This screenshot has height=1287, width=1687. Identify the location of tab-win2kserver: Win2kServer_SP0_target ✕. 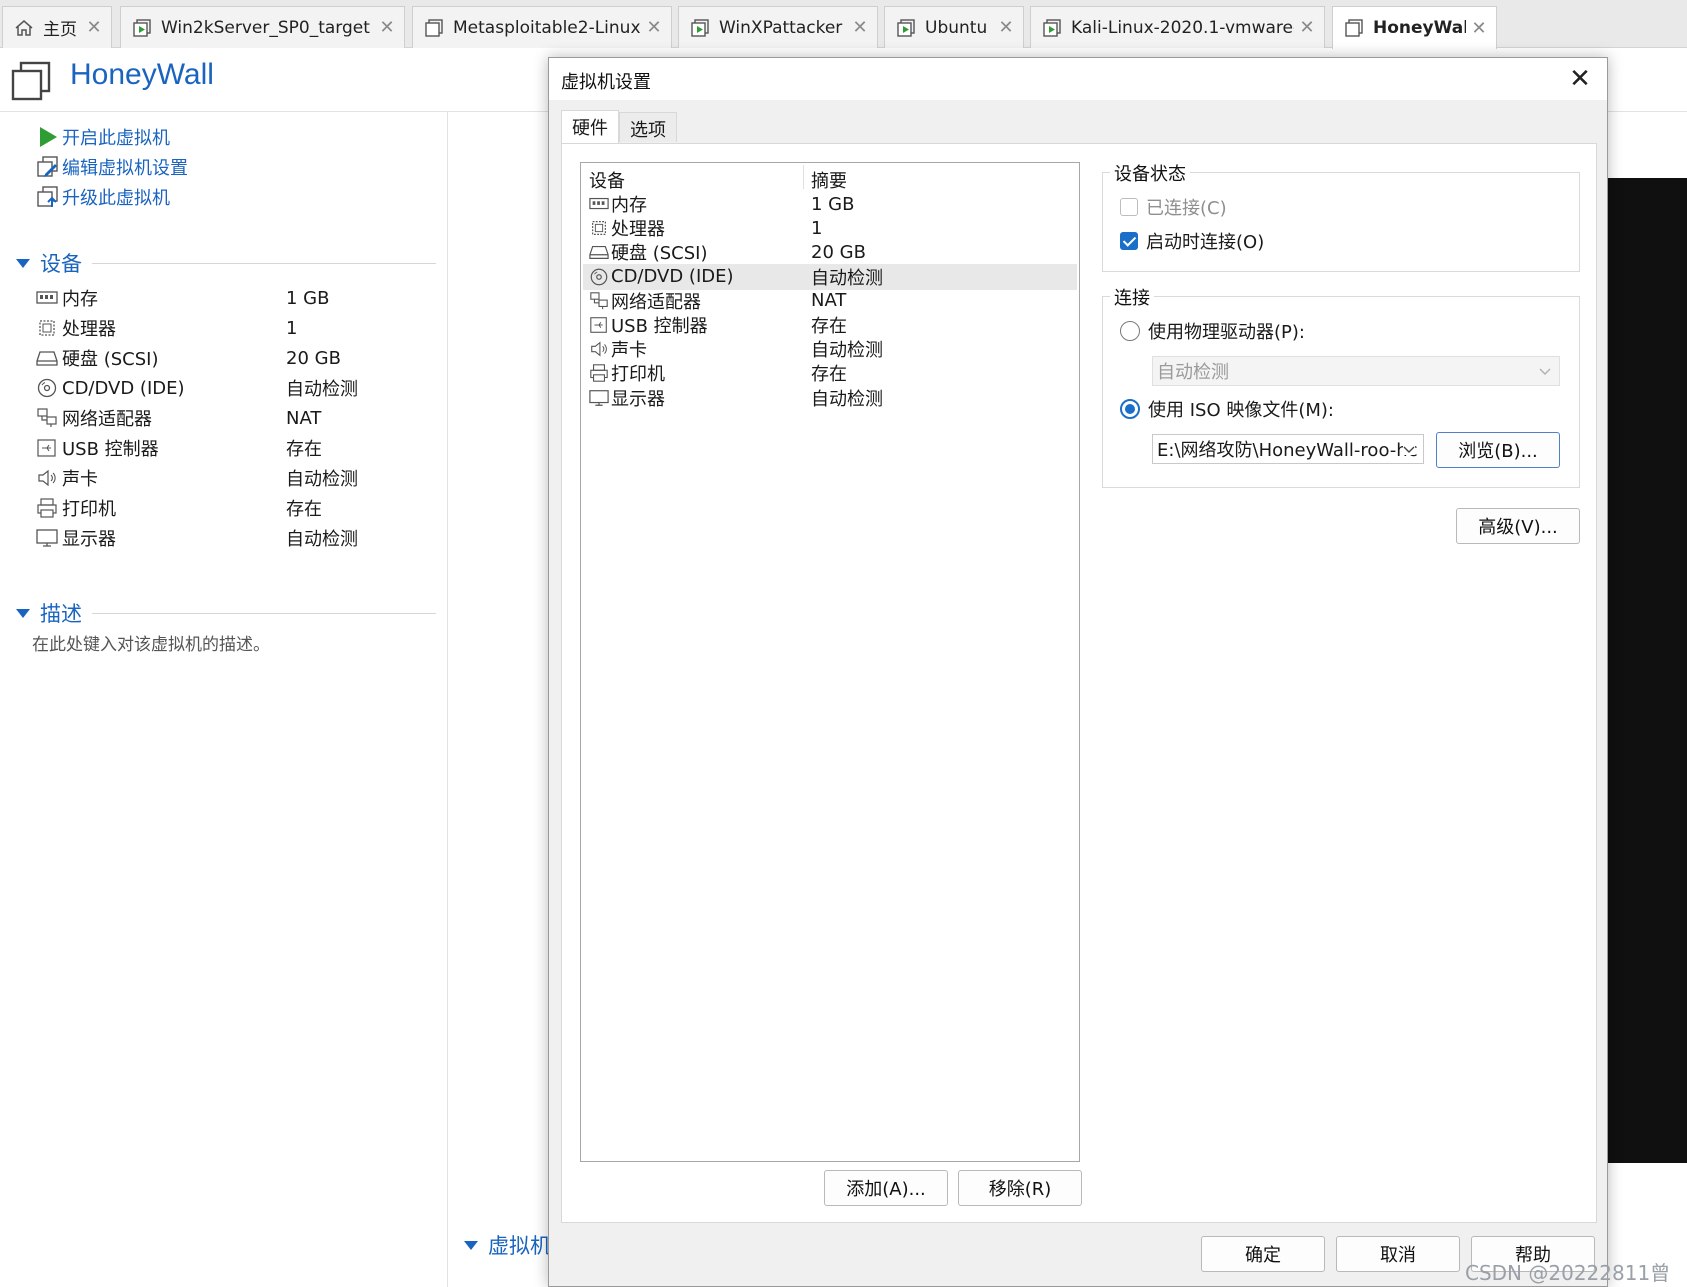
(262, 27).